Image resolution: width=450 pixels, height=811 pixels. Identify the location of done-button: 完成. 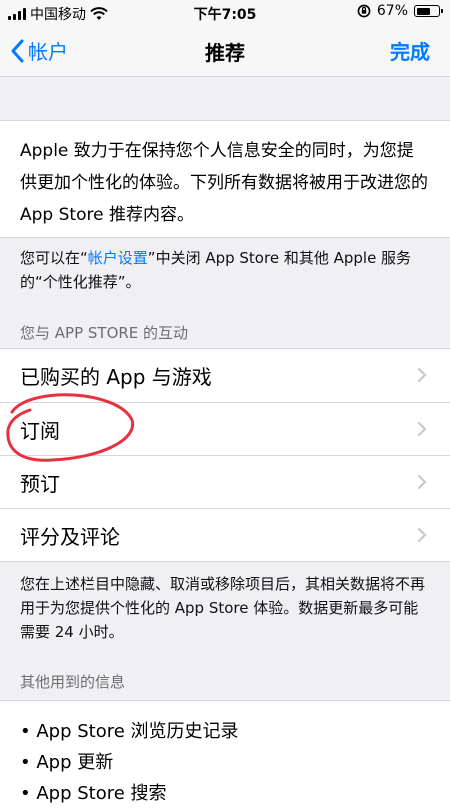
(410, 50).